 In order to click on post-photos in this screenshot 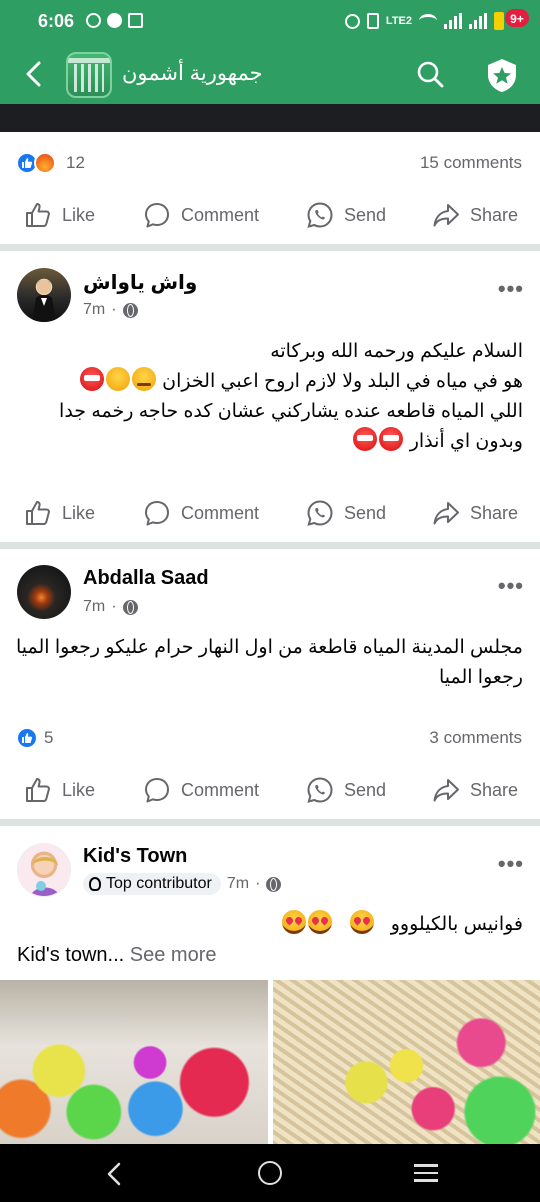, I will do `click(270, 1062)`.